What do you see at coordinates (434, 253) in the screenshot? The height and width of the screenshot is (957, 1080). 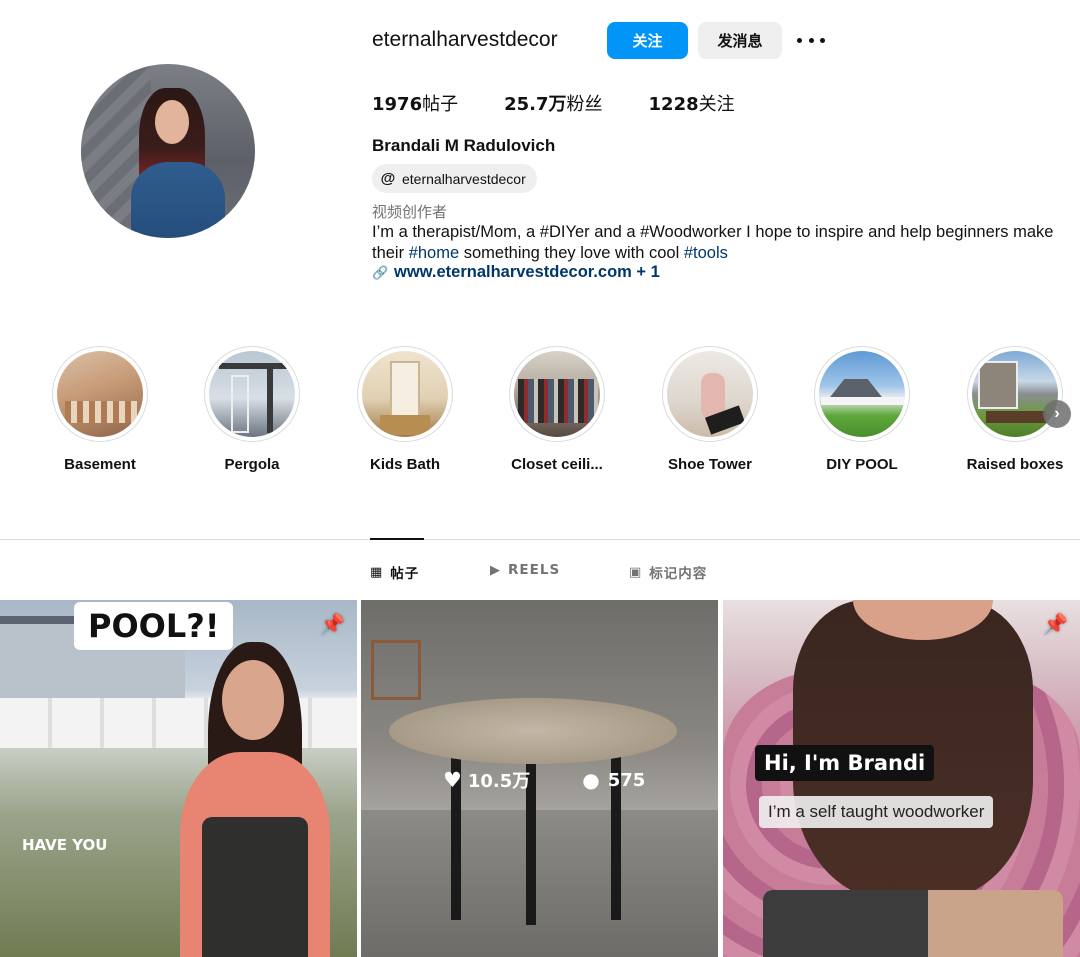 I see `hashtag-home: #home` at bounding box center [434, 253].